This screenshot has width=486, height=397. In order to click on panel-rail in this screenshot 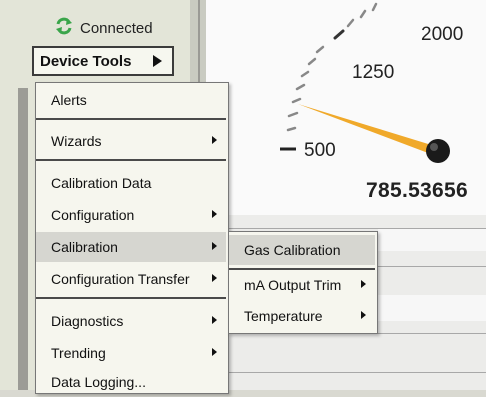, I will do `click(23, 239)`.